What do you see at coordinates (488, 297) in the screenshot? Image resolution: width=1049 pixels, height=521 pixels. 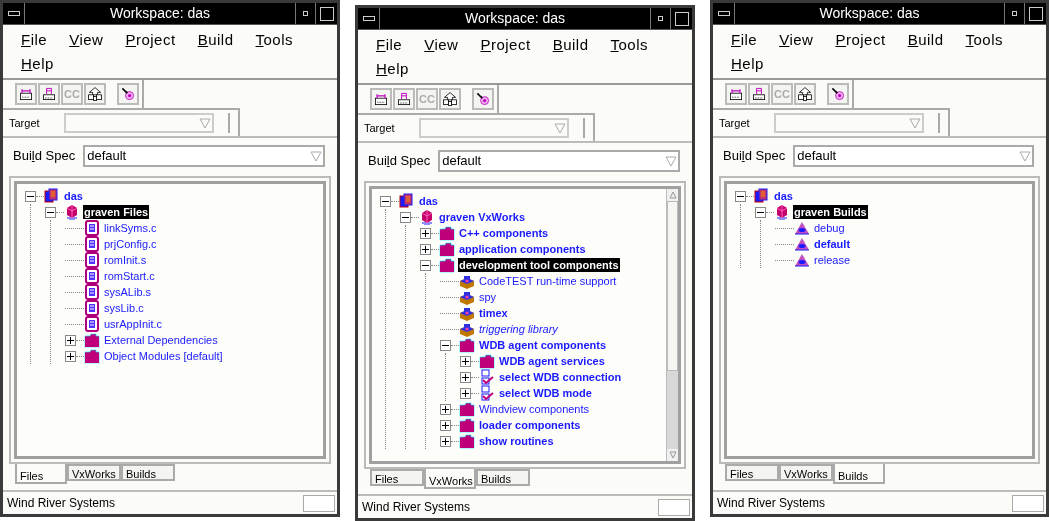 I see `tree-item: spy` at bounding box center [488, 297].